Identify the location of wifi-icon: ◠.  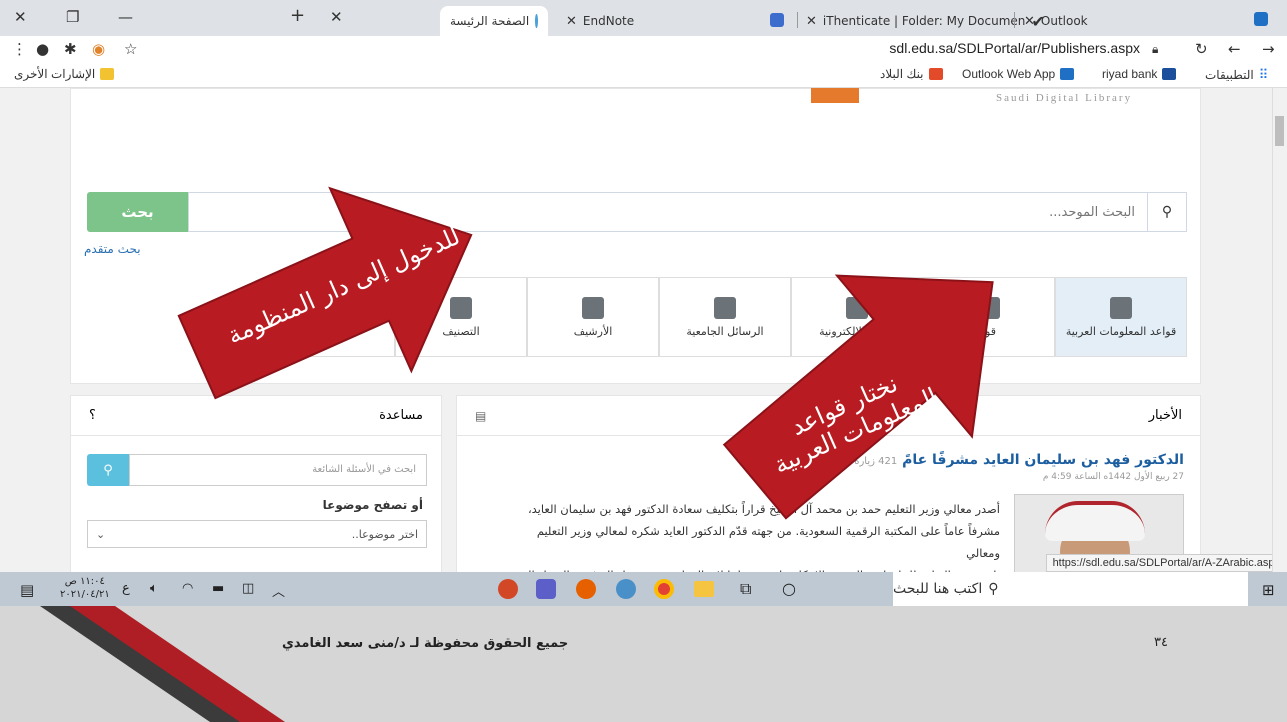
(187, 588).